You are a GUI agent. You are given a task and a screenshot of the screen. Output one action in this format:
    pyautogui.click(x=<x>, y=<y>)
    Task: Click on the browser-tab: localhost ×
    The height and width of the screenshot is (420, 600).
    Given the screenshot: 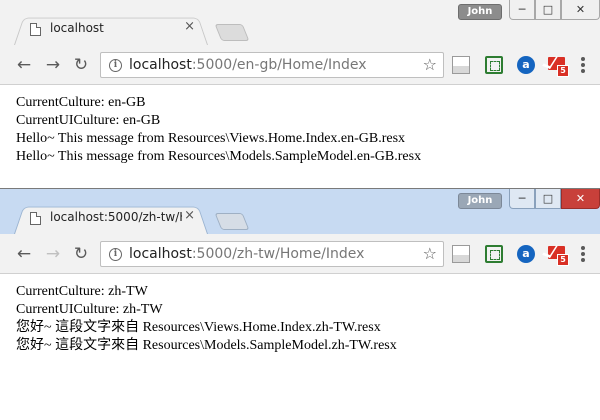 What is the action you would take?
    pyautogui.click(x=111, y=29)
    